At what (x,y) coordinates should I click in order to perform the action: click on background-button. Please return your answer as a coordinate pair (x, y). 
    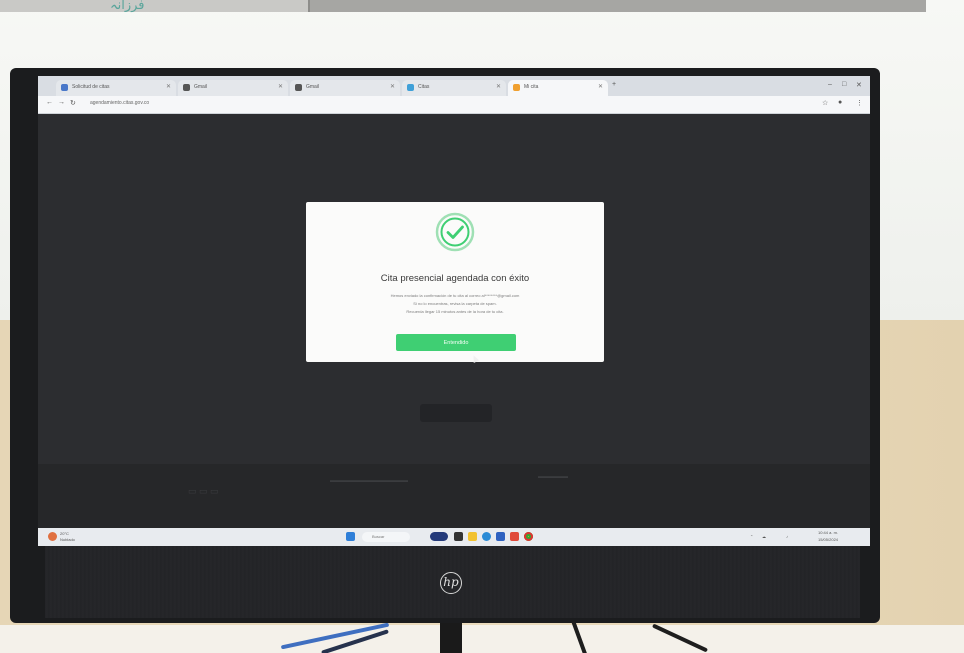
    Looking at the image, I should click on (456, 413).